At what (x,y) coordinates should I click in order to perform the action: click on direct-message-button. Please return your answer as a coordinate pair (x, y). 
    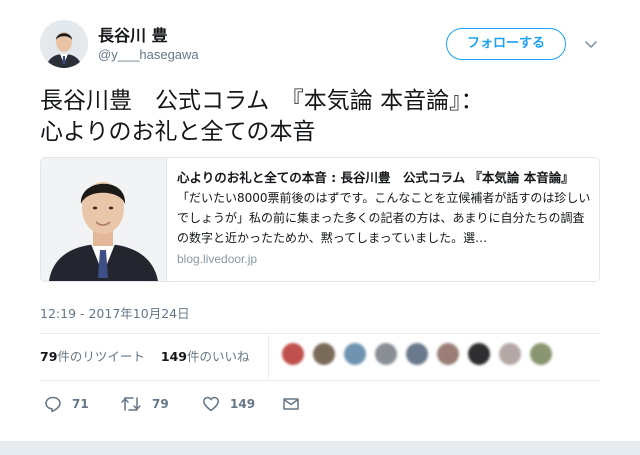
    Looking at the image, I should click on (291, 404).